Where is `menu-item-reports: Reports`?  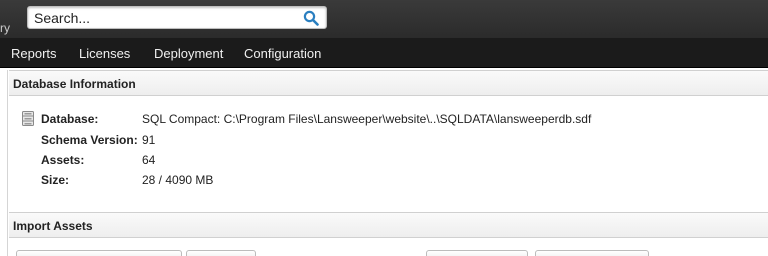
menu-item-reports: Reports is located at coordinates (34, 53).